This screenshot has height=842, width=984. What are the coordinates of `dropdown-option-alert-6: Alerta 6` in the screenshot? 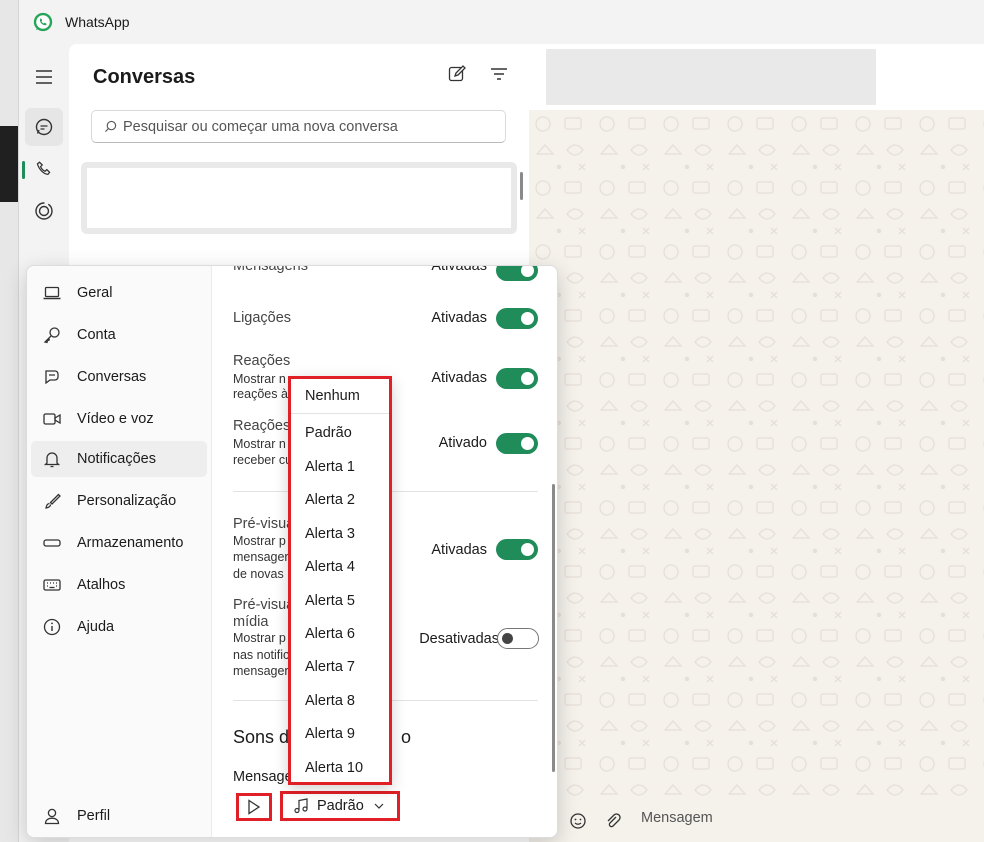 It's located at (330, 634).